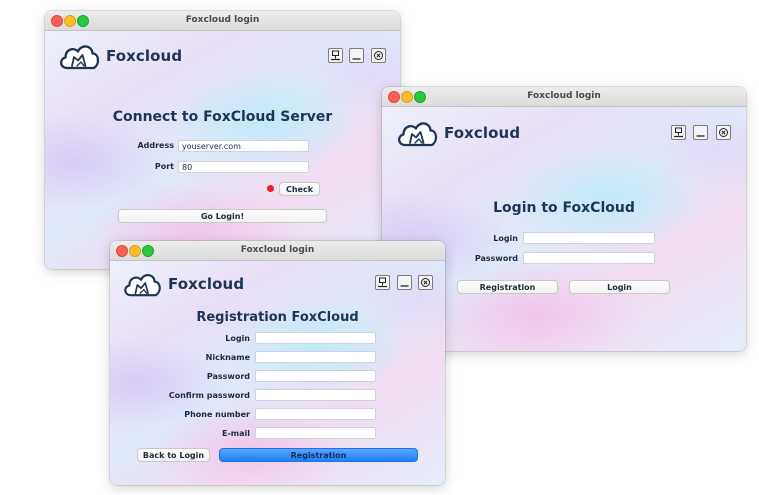  I want to click on page-title: Connect to FoxCloud Server, so click(222, 117).